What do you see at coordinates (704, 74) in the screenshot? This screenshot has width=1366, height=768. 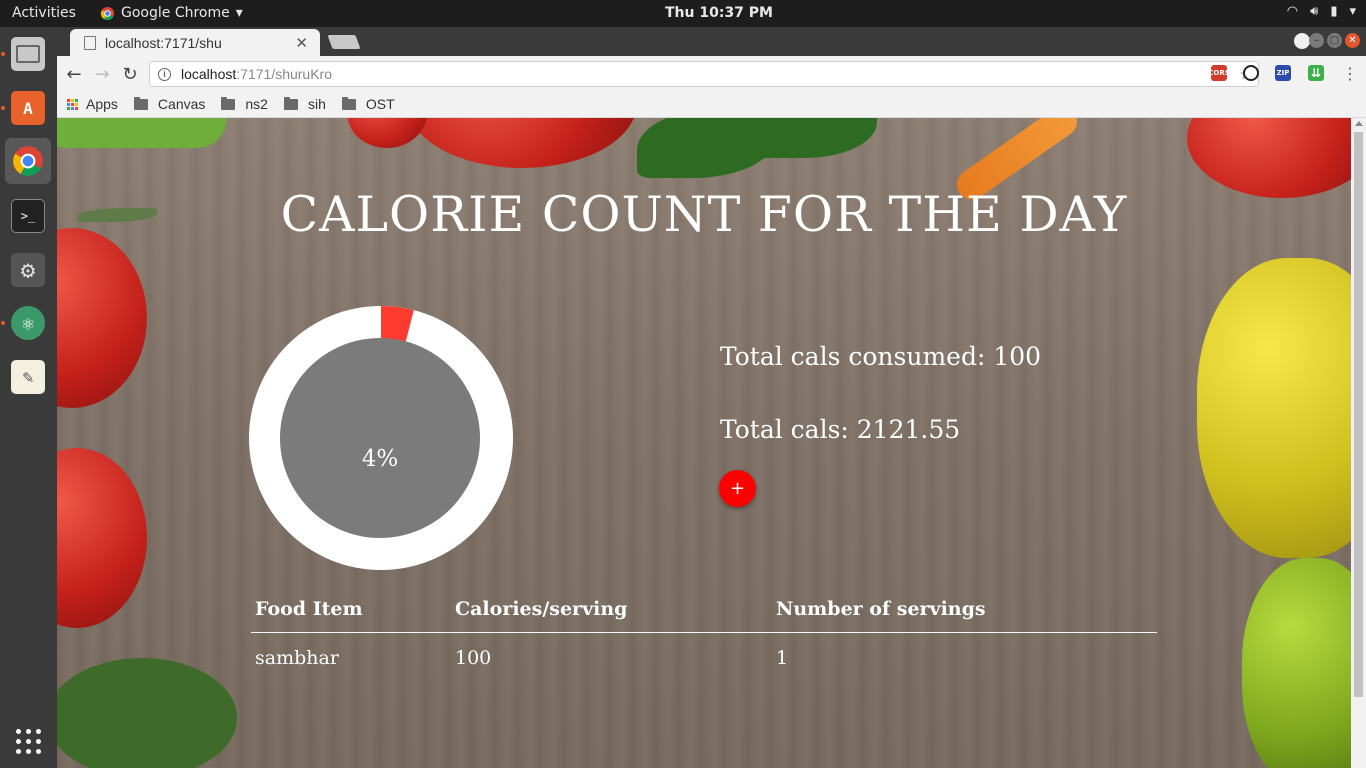 I see `address-bar: i localhost:7171/shuruKro ⌕ ☆` at bounding box center [704, 74].